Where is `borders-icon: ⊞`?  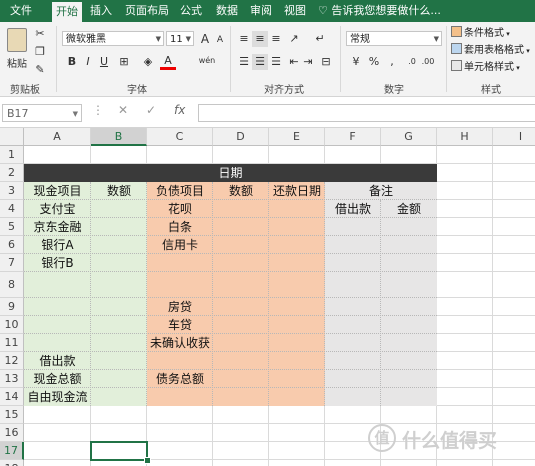
borders-icon: ⊞ is located at coordinates (124, 62).